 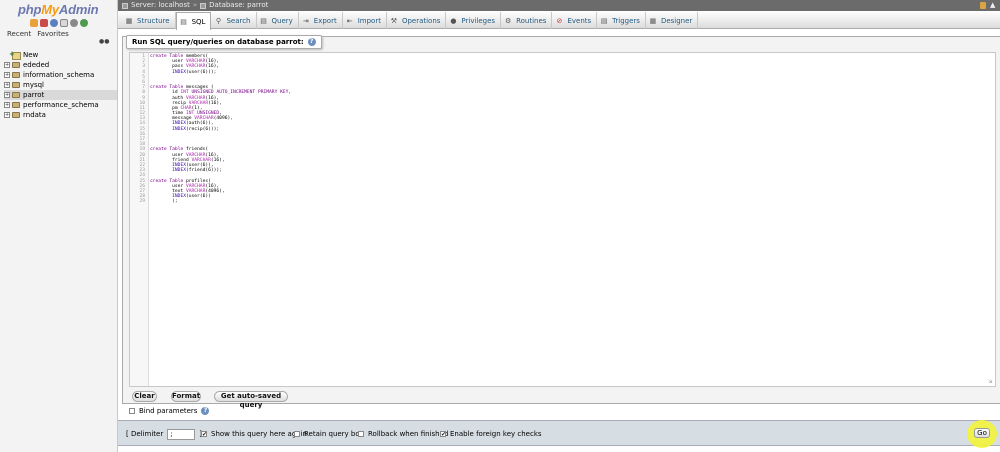 What do you see at coordinates (238, 5) in the screenshot?
I see `breadcrumb-database: Database: parrot` at bounding box center [238, 5].